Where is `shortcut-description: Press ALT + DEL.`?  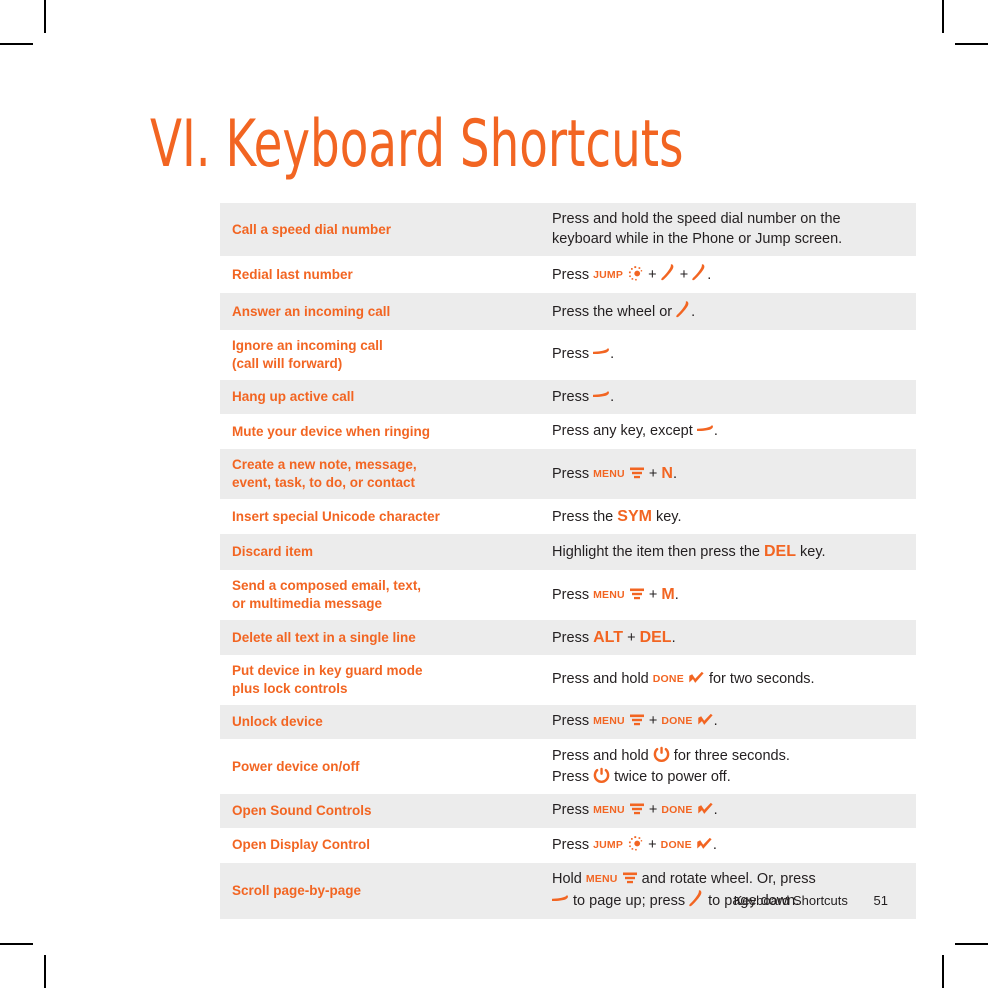
shortcut-description: Press ALT + DEL. is located at coordinates (734, 638).